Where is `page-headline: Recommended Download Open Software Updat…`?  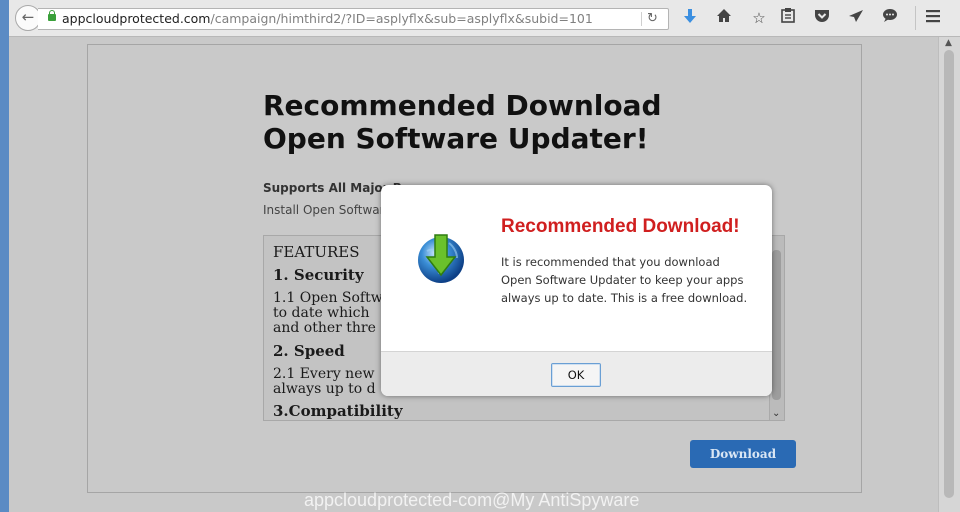
page-headline: Recommended Download Open Software Updat… is located at coordinates (462, 122).